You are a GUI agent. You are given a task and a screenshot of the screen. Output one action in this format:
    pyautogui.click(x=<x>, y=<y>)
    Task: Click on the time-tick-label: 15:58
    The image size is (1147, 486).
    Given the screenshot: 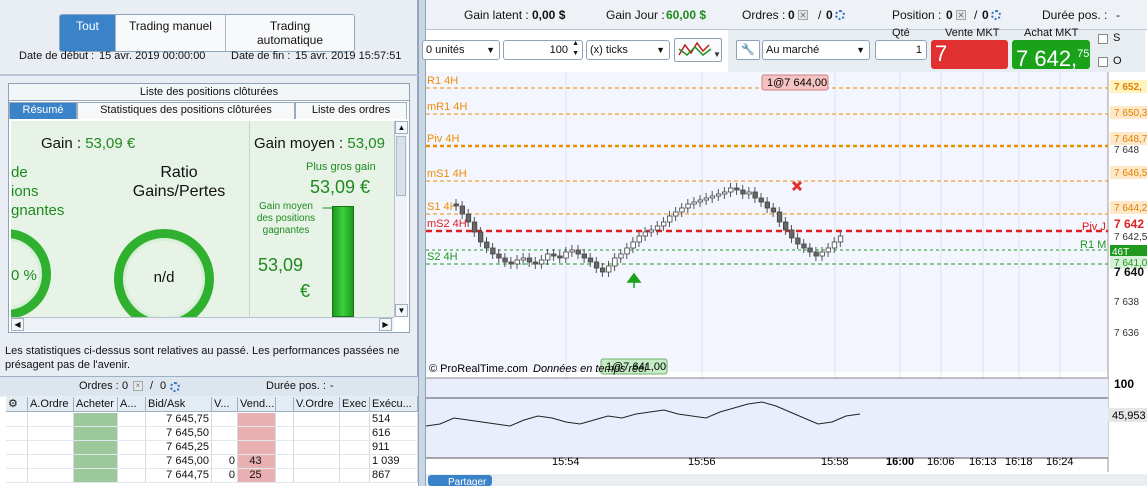 What is the action you would take?
    pyautogui.click(x=835, y=462)
    